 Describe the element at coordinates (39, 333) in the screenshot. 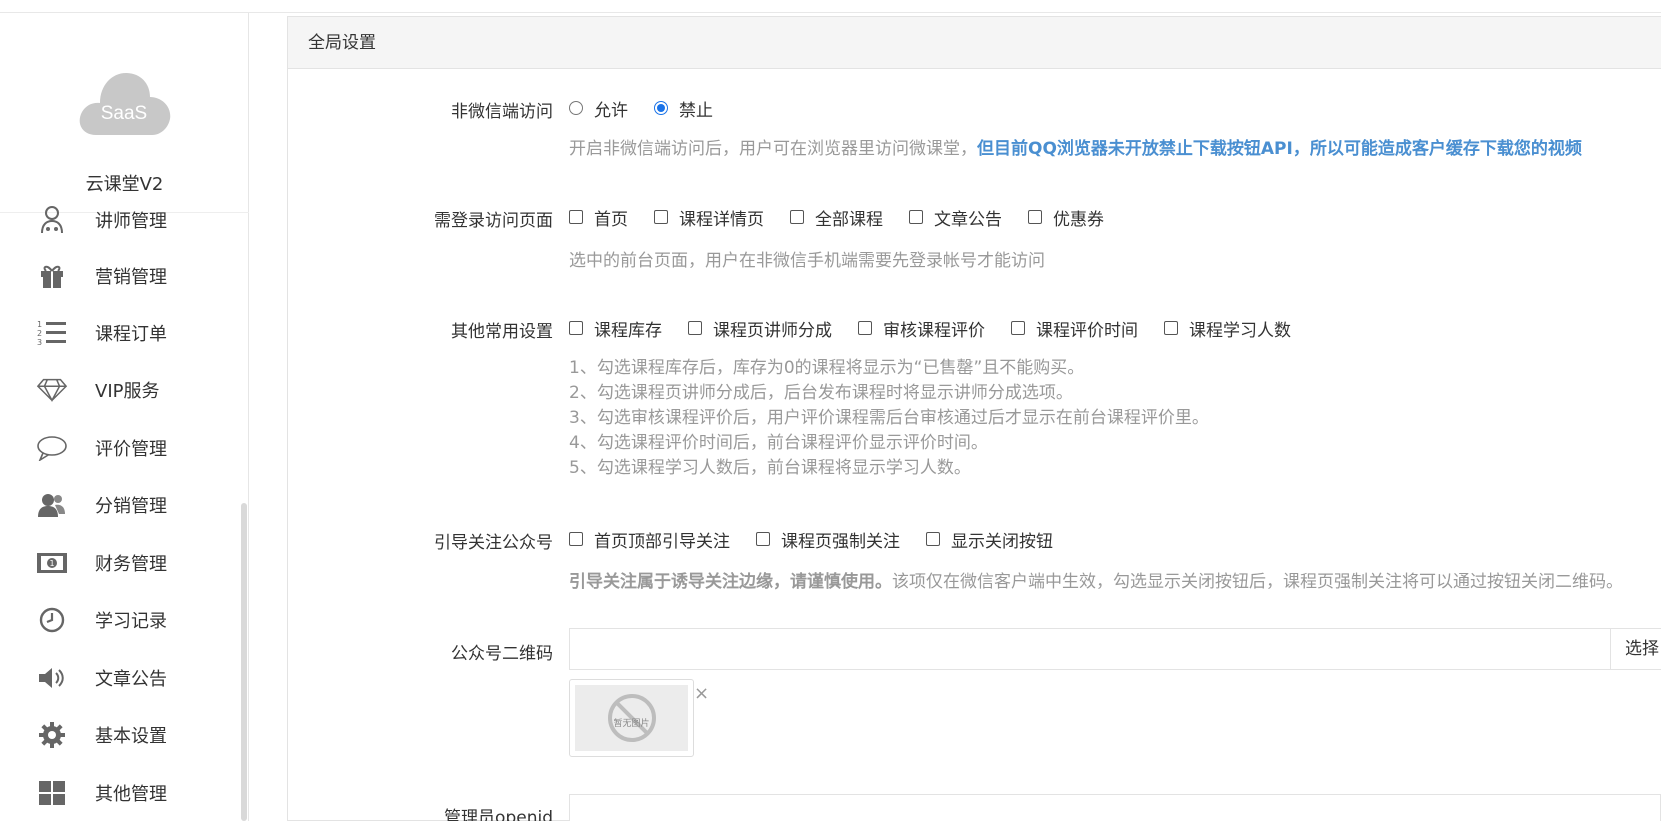

I see `svg-text: 2` at that location.